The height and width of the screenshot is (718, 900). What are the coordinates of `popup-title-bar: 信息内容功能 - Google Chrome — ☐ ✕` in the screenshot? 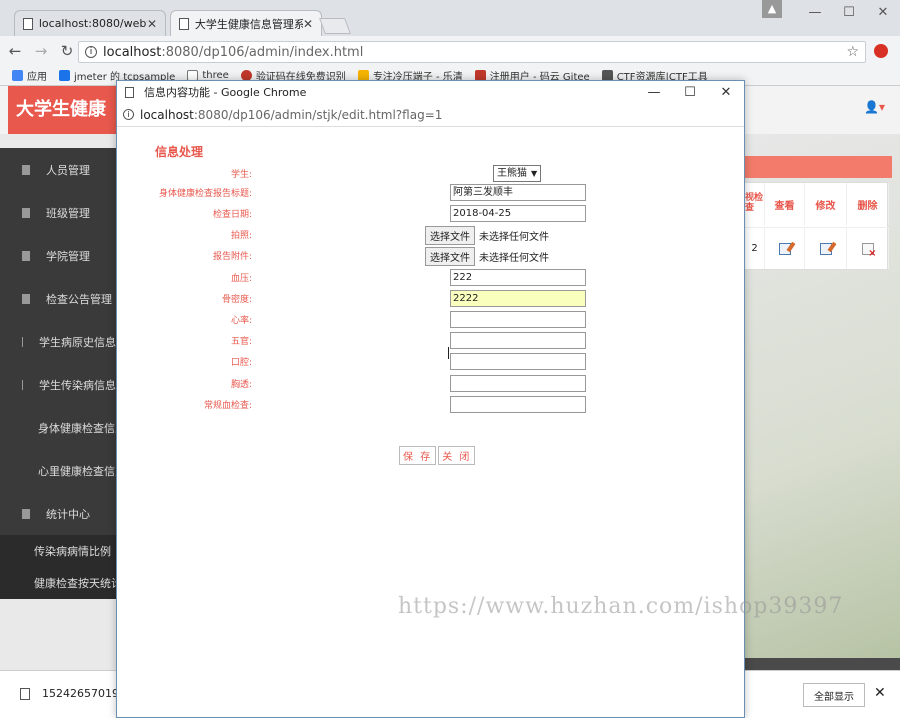 It's located at (430, 92).